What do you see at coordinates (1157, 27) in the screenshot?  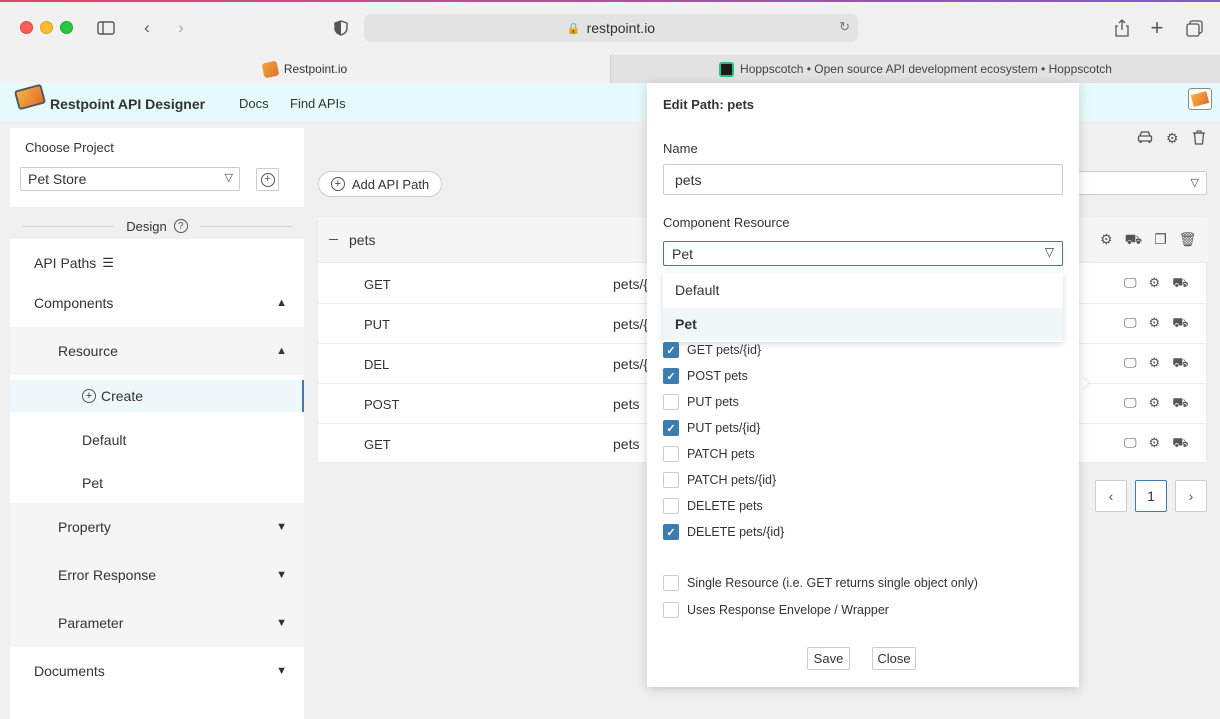 I see `new-tab-icon: +` at bounding box center [1157, 27].